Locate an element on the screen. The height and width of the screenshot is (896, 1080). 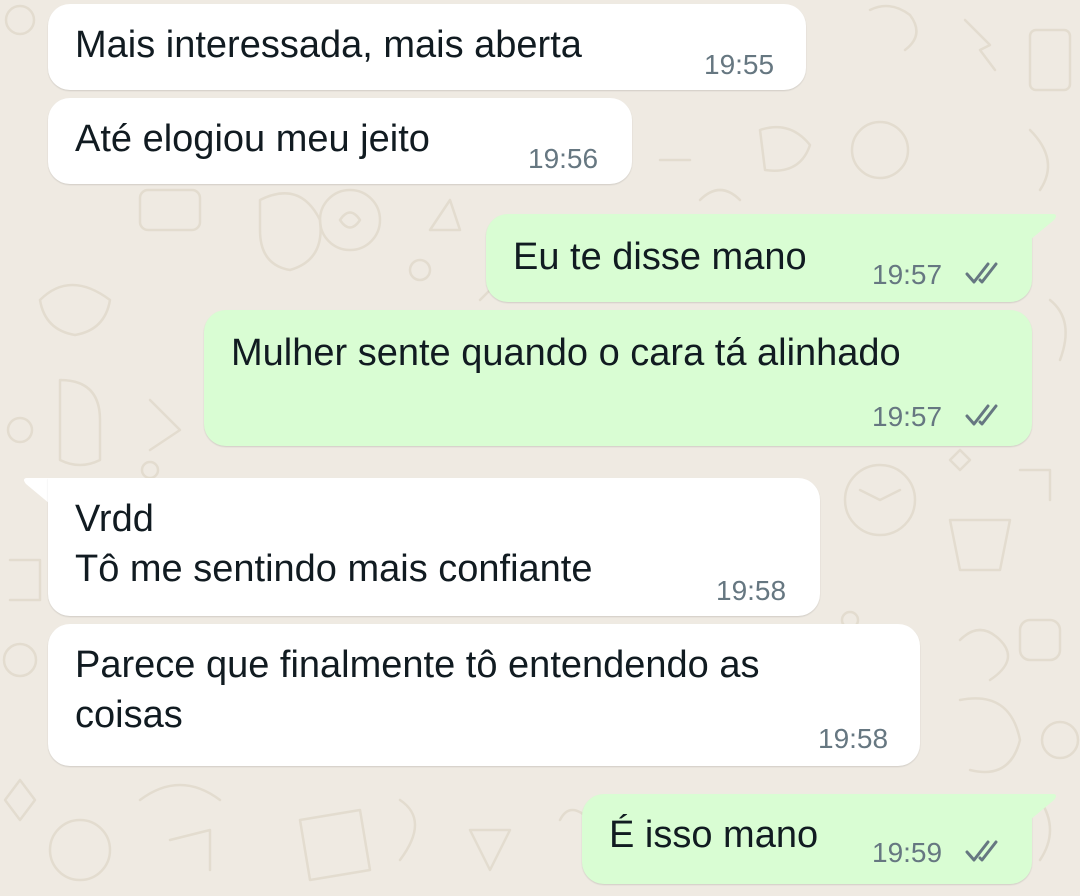
incoming-message-bubble: Mais interessada, mais aberta 19:55 is located at coordinates (427, 47).